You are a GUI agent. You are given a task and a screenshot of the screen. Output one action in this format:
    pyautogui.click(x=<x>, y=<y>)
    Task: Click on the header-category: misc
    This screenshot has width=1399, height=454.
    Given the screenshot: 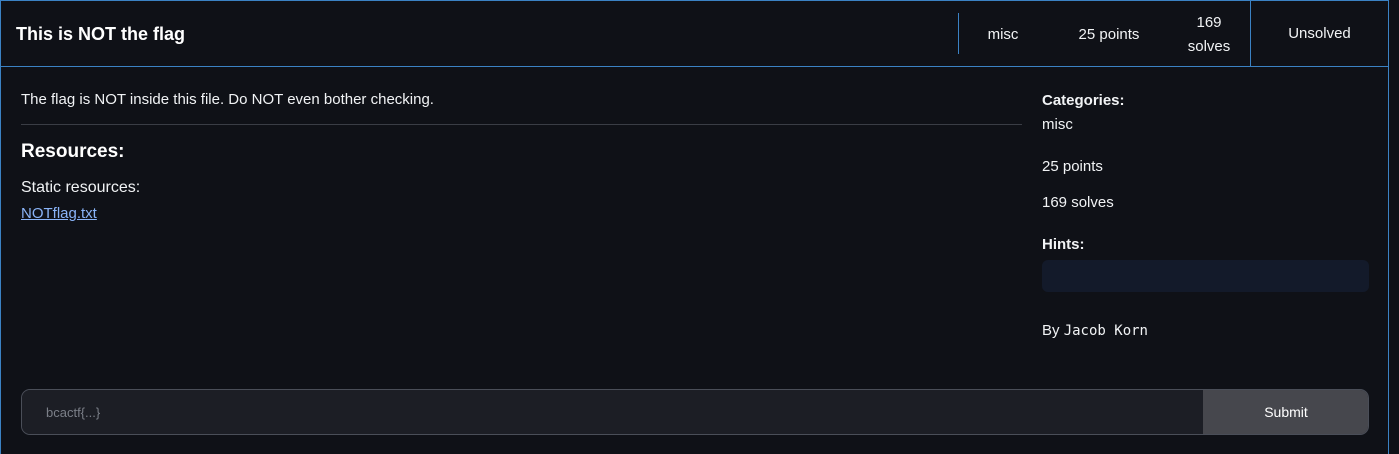 What is the action you would take?
    pyautogui.click(x=1003, y=34)
    